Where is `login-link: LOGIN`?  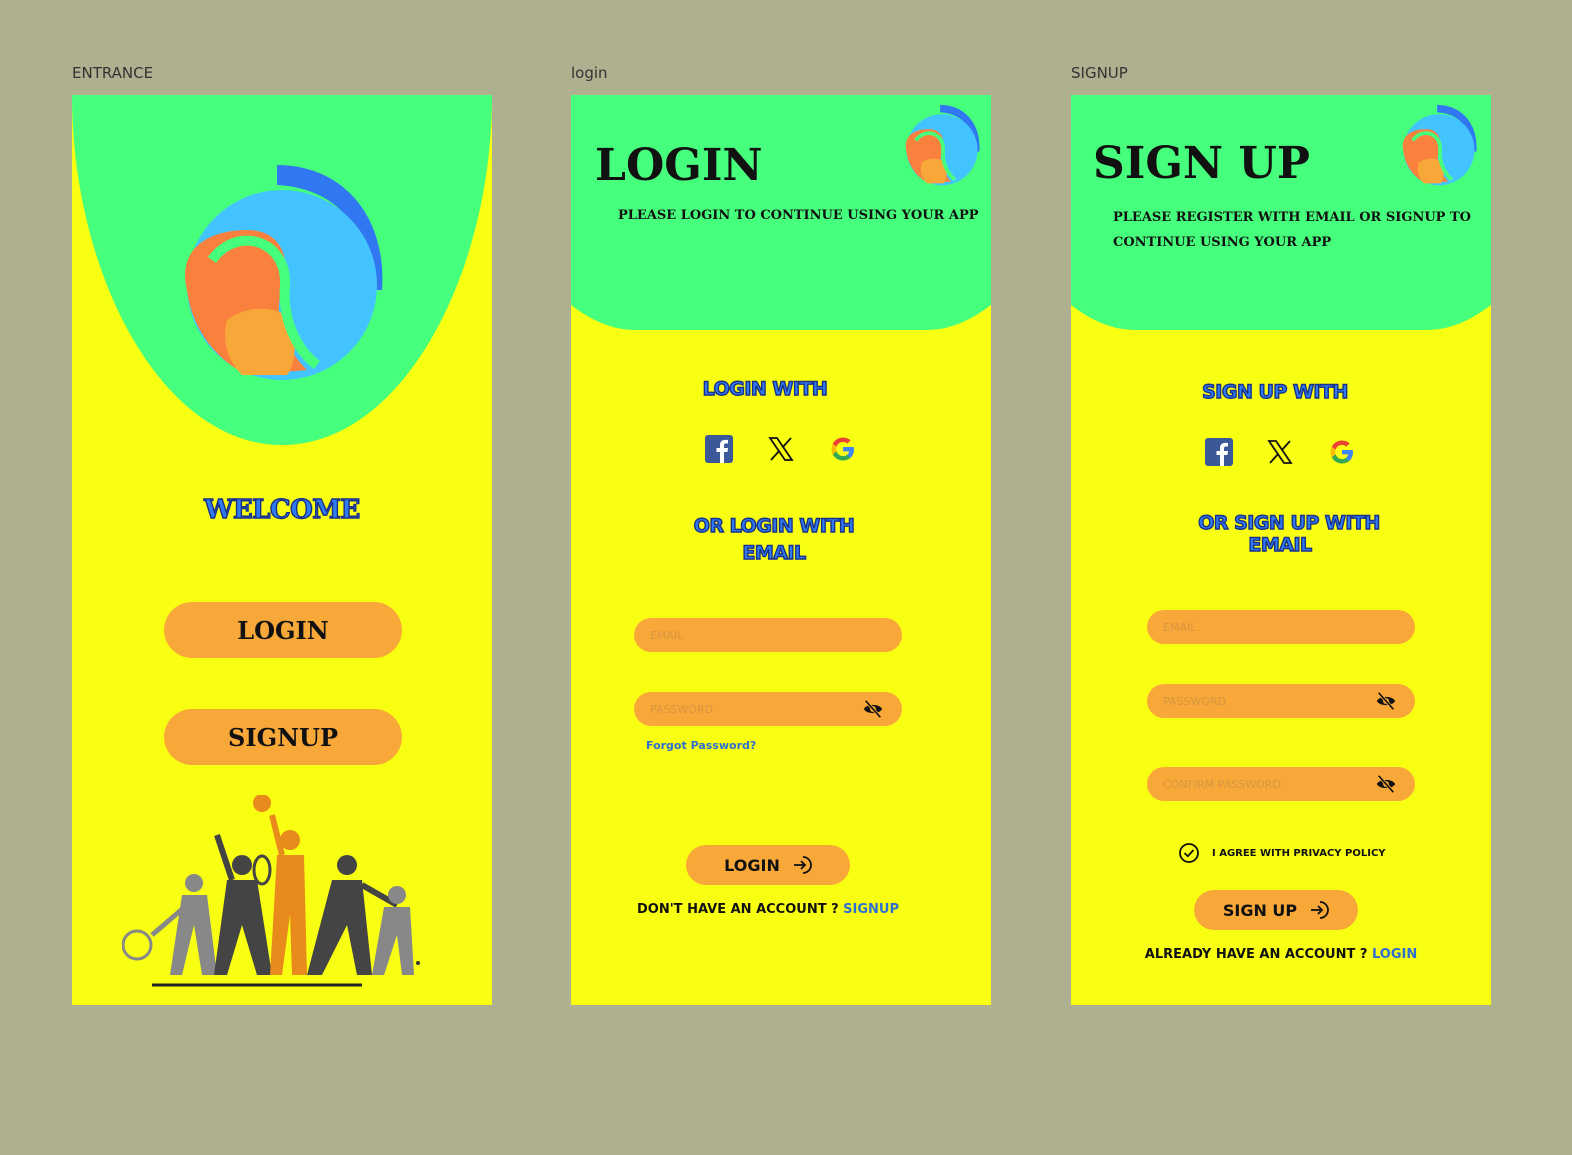
login-link: LOGIN is located at coordinates (1394, 954).